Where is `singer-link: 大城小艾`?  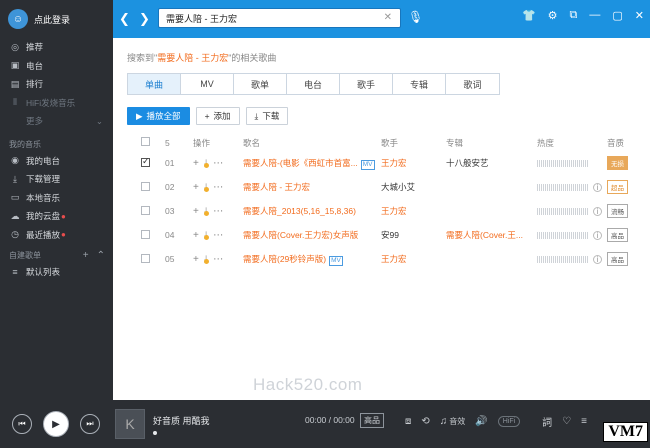 singer-link: 大城小艾 is located at coordinates (413, 187).